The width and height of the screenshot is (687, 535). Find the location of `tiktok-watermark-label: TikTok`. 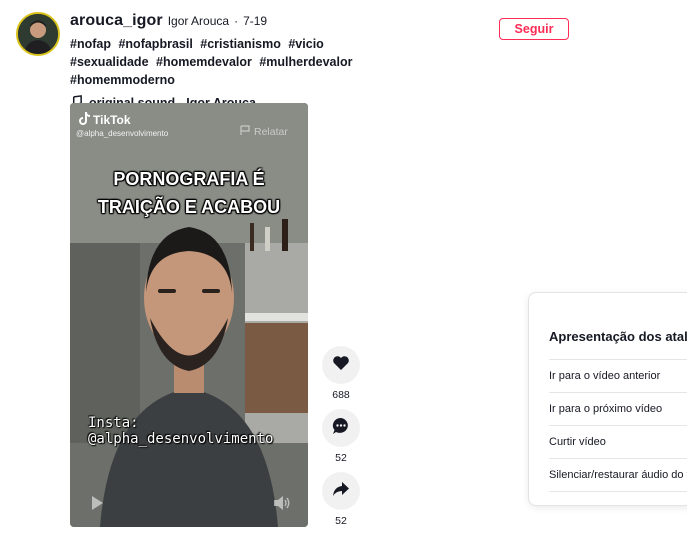

tiktok-watermark-label: TikTok is located at coordinates (112, 120).